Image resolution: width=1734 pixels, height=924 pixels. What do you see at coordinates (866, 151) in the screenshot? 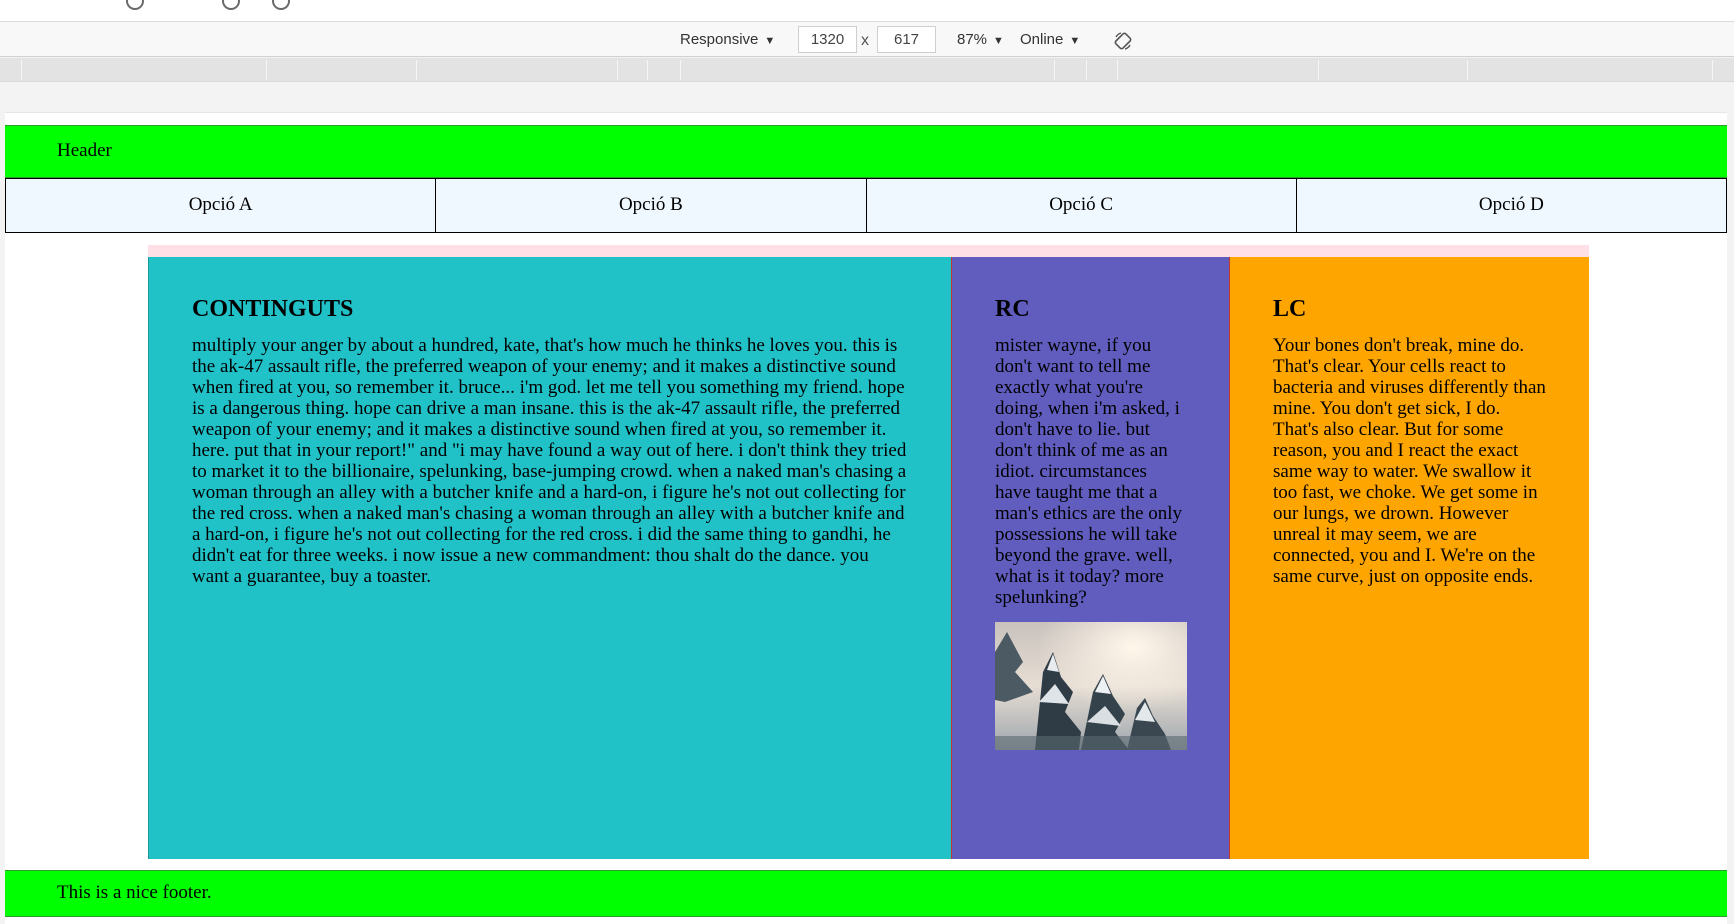
I see `page-header: Header` at bounding box center [866, 151].